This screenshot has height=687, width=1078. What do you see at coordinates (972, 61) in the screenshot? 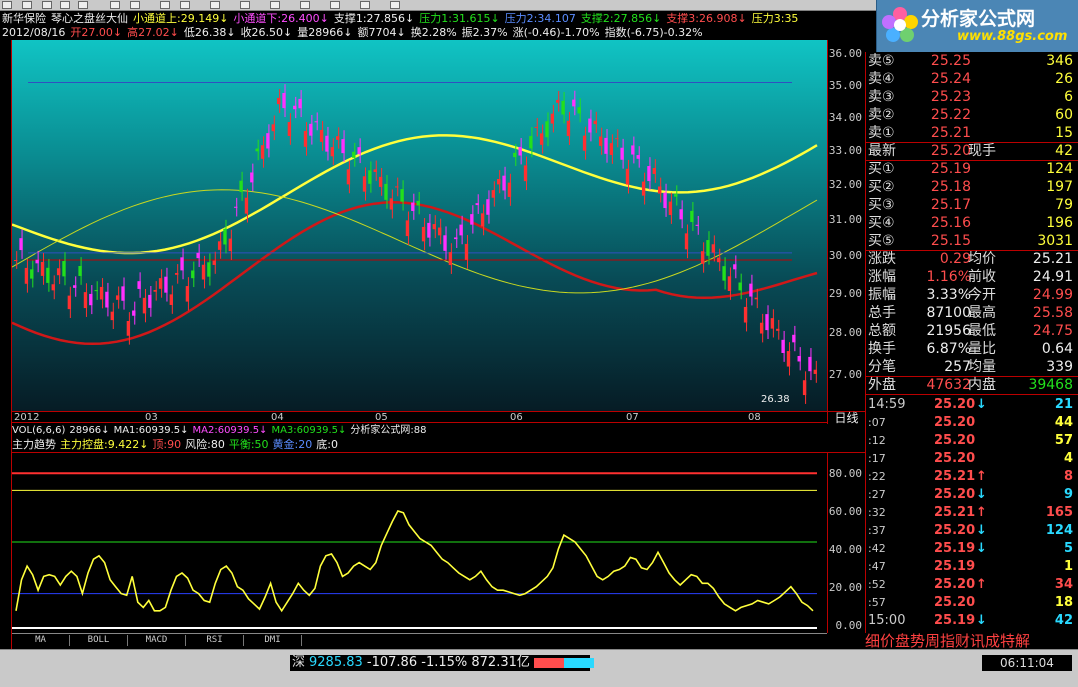
I see `sell-level-5: 卖⑤ 25.25 346` at bounding box center [972, 61].